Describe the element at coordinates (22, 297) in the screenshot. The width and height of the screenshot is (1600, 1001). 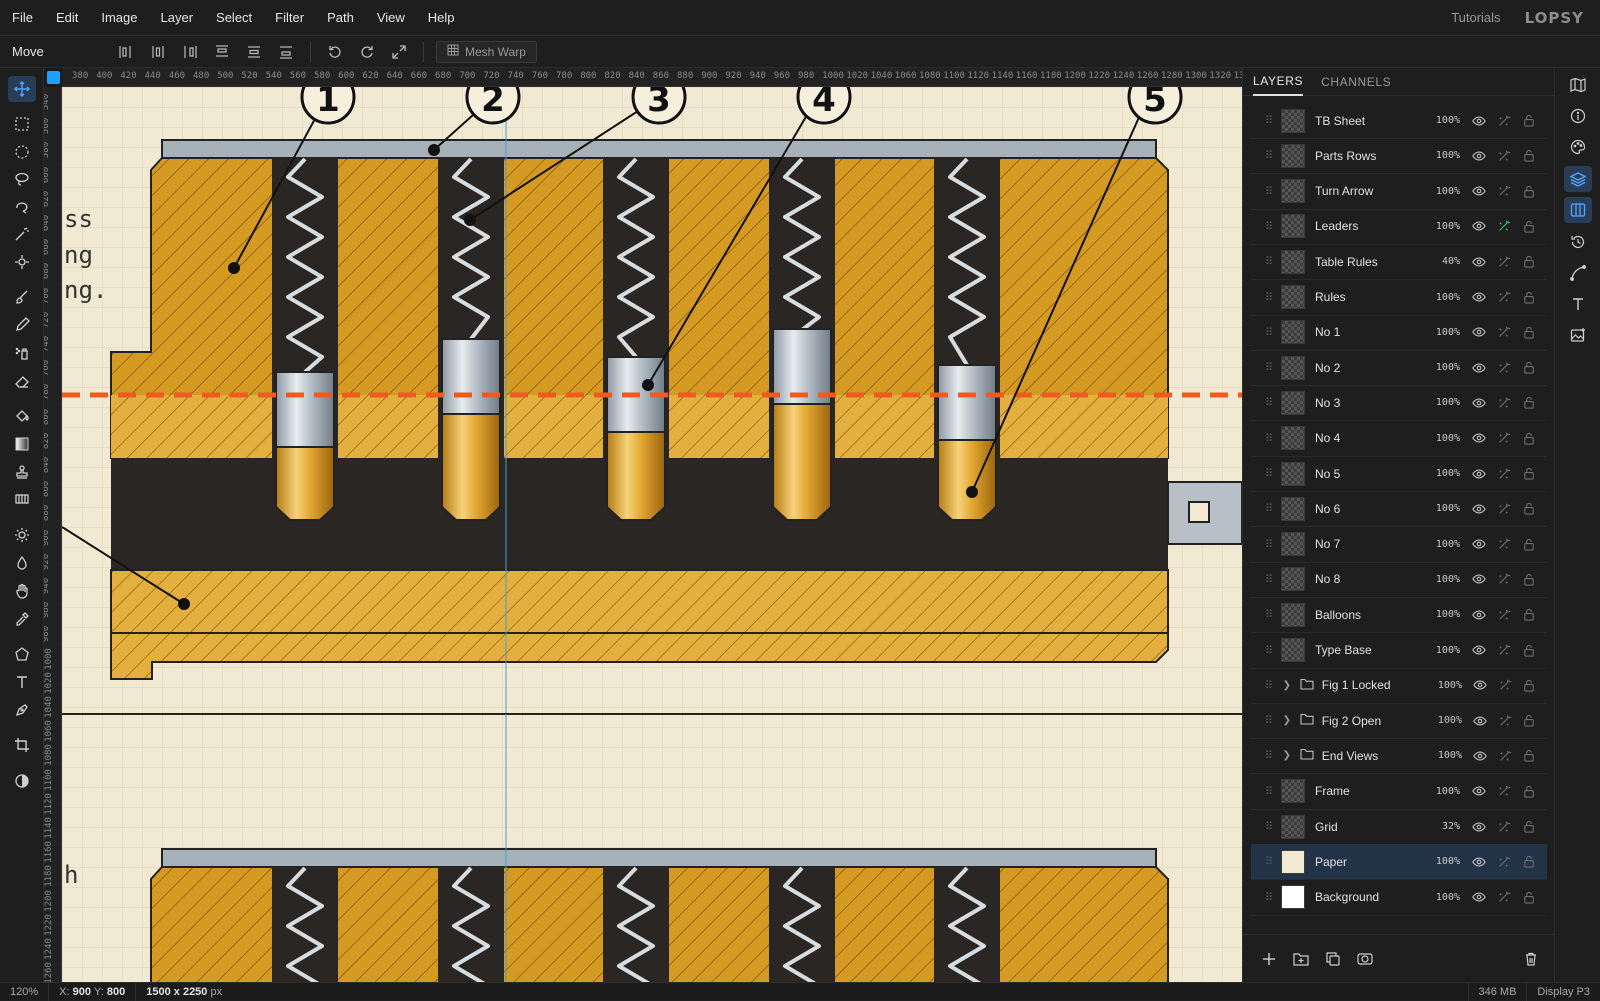
I see `brush-icon` at that location.